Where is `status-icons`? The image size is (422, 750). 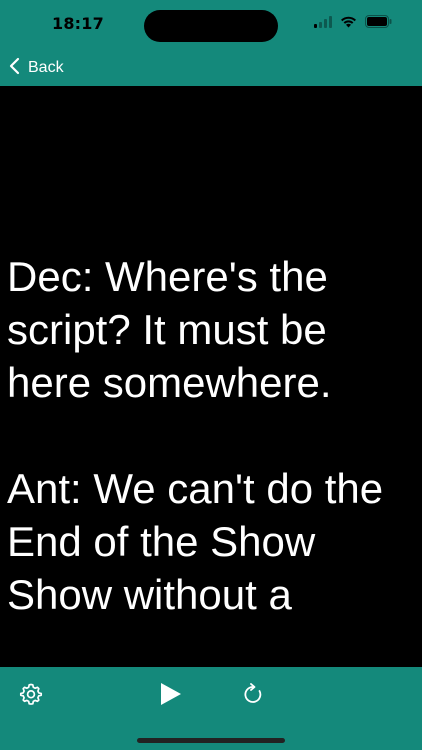
status-icons is located at coordinates (353, 24).